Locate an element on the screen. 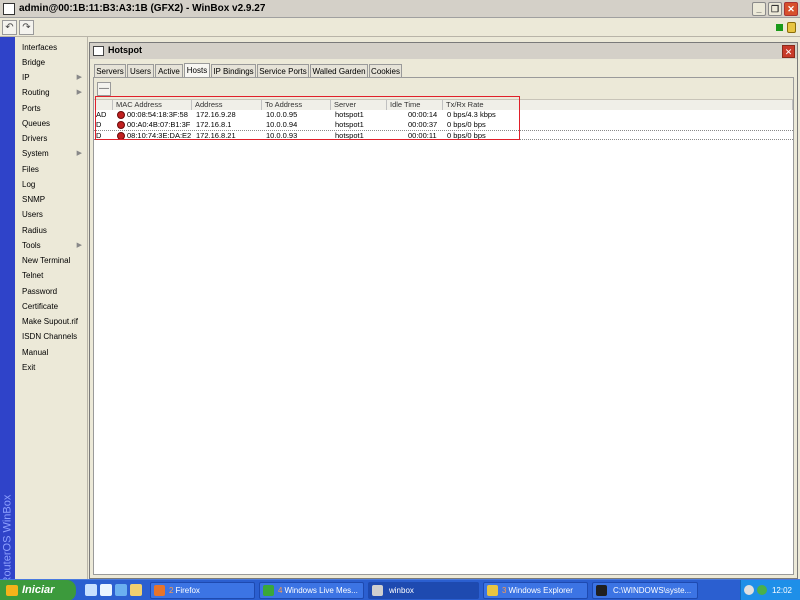 The width and height of the screenshot is (800, 600). sidebar-item-tools: Tools ▶ is located at coordinates (51, 245).